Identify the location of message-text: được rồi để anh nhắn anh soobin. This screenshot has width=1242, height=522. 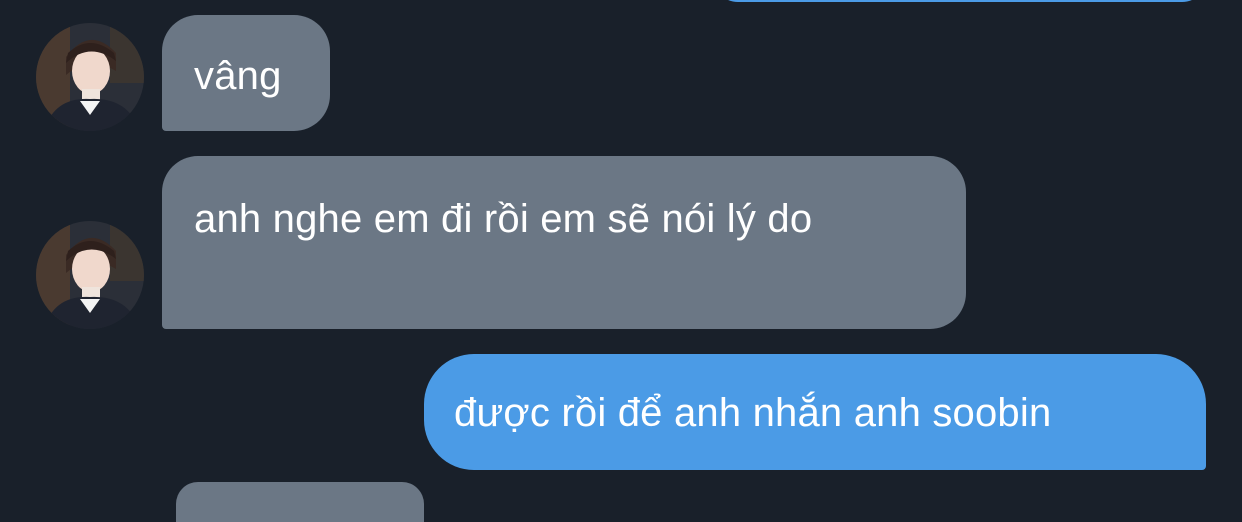
(753, 413).